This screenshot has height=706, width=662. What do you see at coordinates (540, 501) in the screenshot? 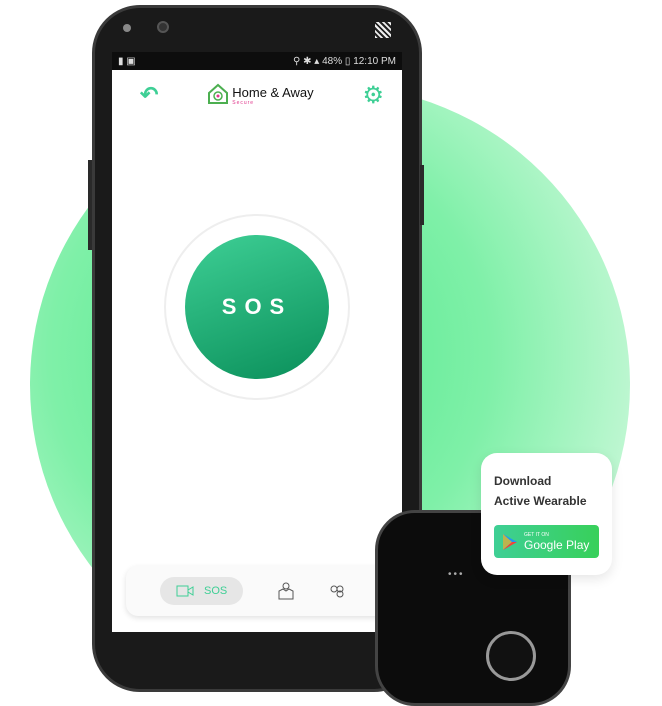
I see `card-title-line2: Active Wearable` at bounding box center [540, 501].